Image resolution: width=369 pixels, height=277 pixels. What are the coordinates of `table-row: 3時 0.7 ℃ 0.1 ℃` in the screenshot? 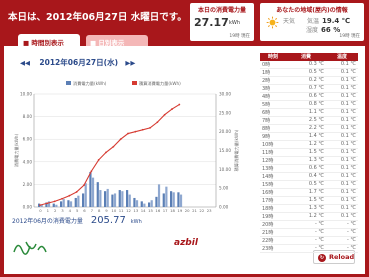 It's located at (309, 88).